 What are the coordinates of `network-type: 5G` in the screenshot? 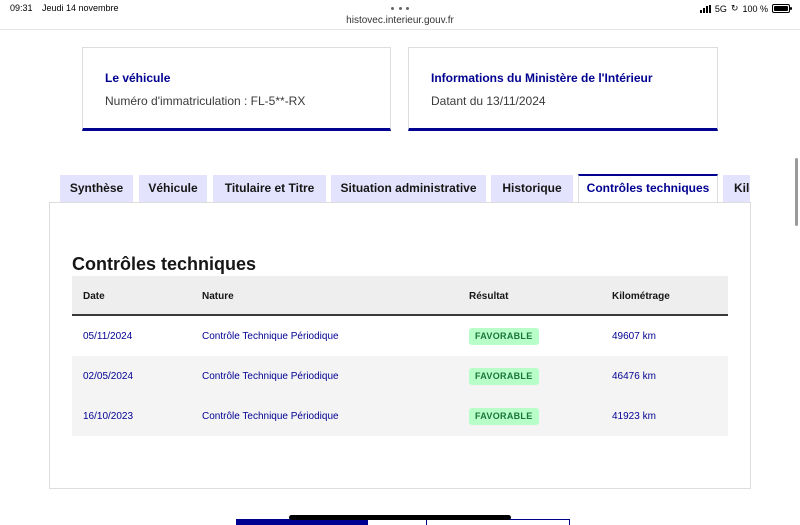 It's located at (720, 8).